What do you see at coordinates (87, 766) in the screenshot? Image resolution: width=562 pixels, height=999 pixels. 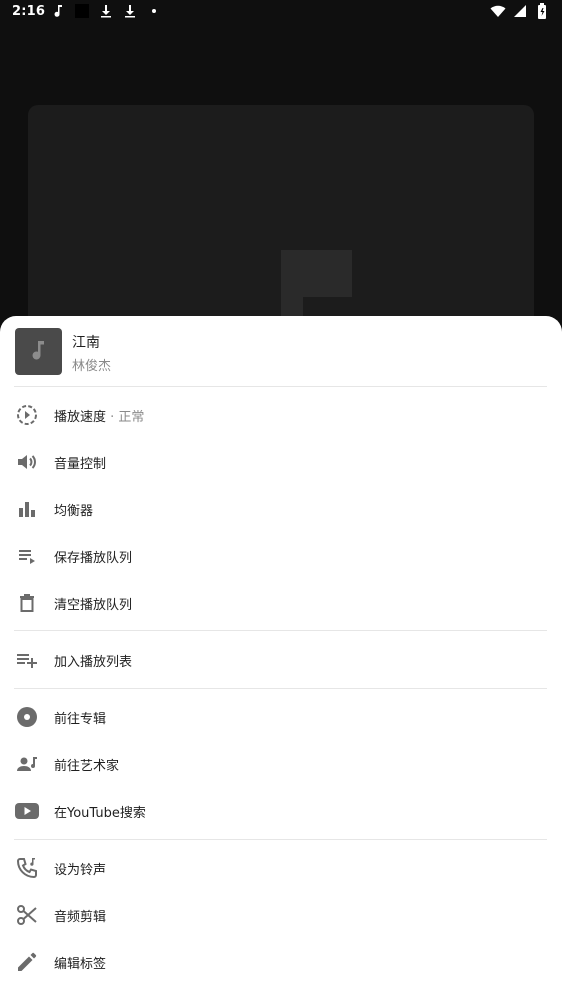 I see `menu-label: 前往艺术家` at bounding box center [87, 766].